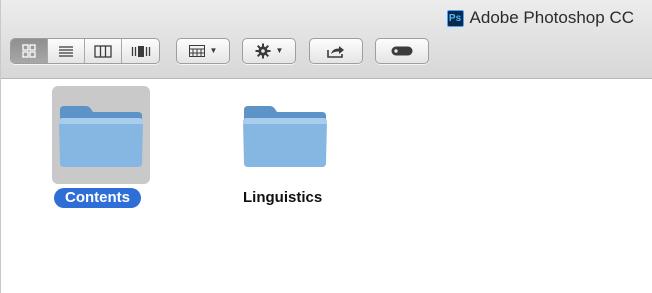 This screenshot has width=652, height=293. What do you see at coordinates (196, 51) in the screenshot?
I see `arrange-grid-icon` at bounding box center [196, 51].